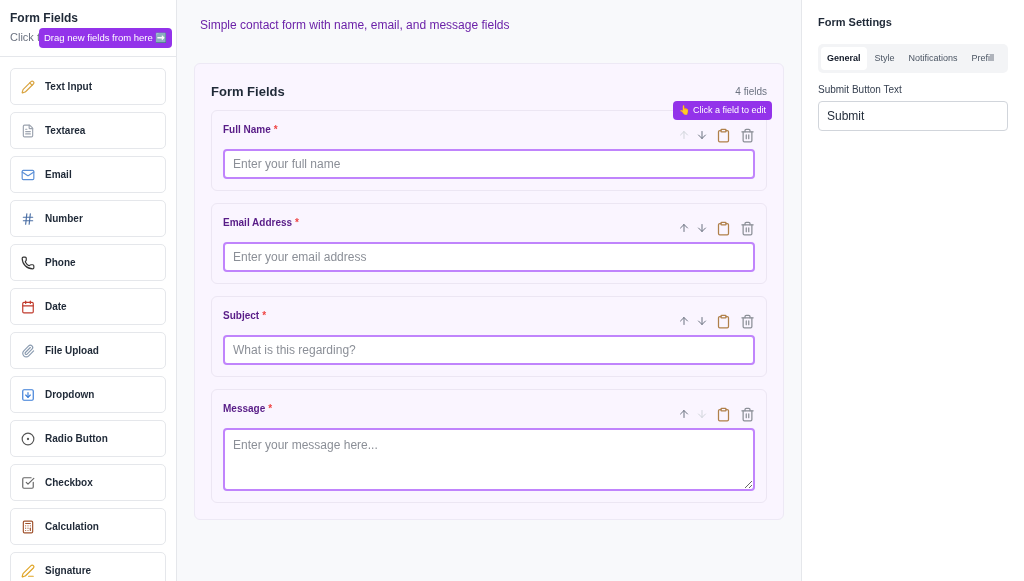 The image size is (1024, 581). Describe the element at coordinates (355, 25) in the screenshot. I see `form-description: Simple contact form with name, email, and message fields` at that location.